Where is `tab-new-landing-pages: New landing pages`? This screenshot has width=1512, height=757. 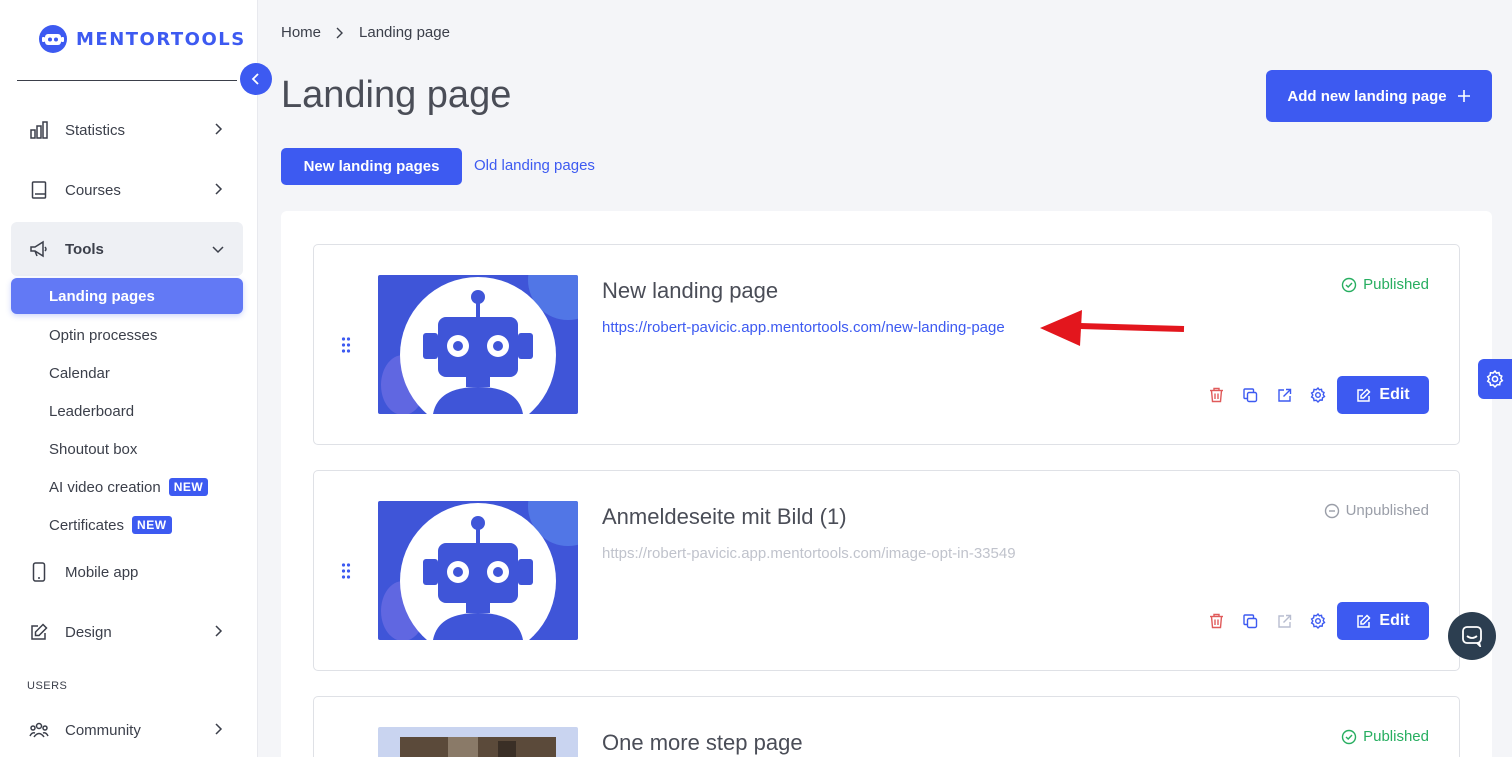
tab-new-landing-pages: New landing pages is located at coordinates (371, 166).